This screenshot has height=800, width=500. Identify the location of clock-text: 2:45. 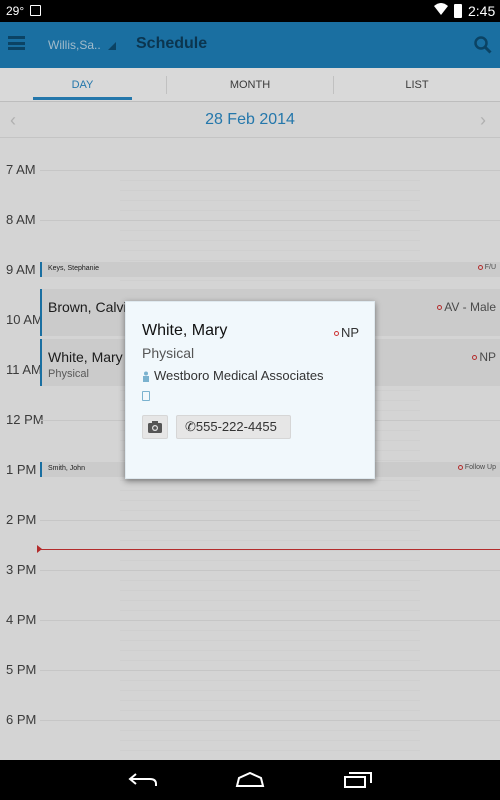
(482, 11).